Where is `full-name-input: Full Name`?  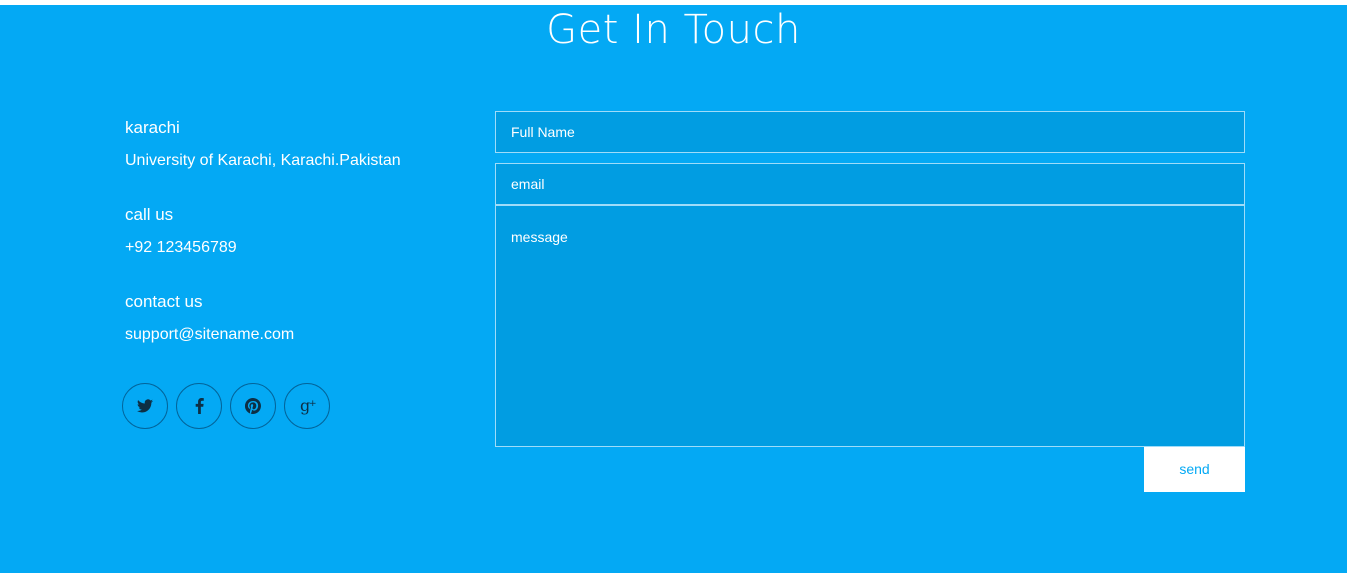
full-name-input: Full Name is located at coordinates (870, 132).